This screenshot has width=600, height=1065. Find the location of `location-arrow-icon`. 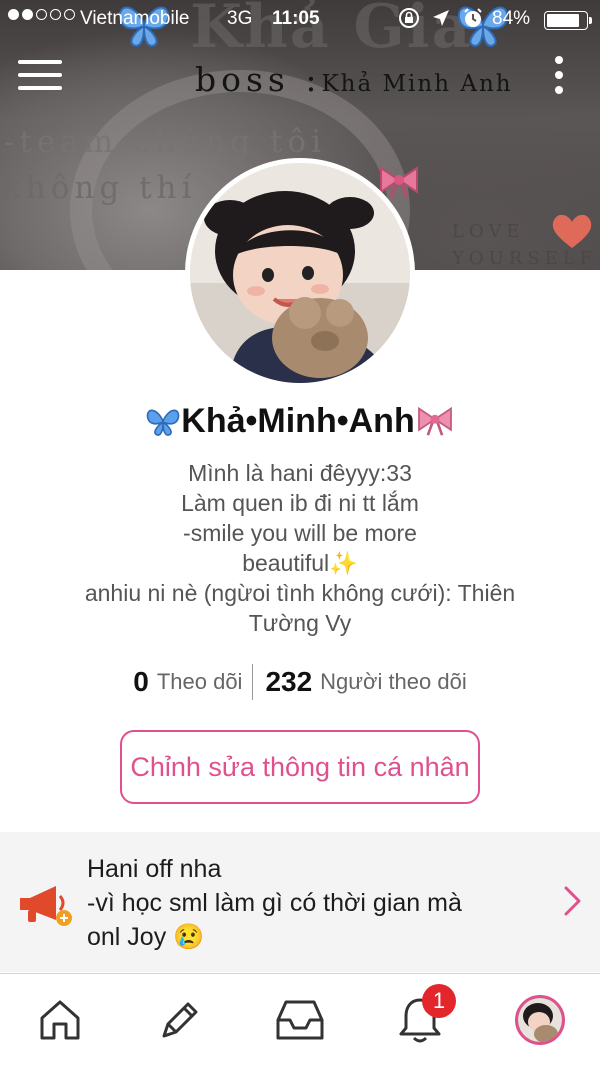

location-arrow-icon is located at coordinates (441, 18).